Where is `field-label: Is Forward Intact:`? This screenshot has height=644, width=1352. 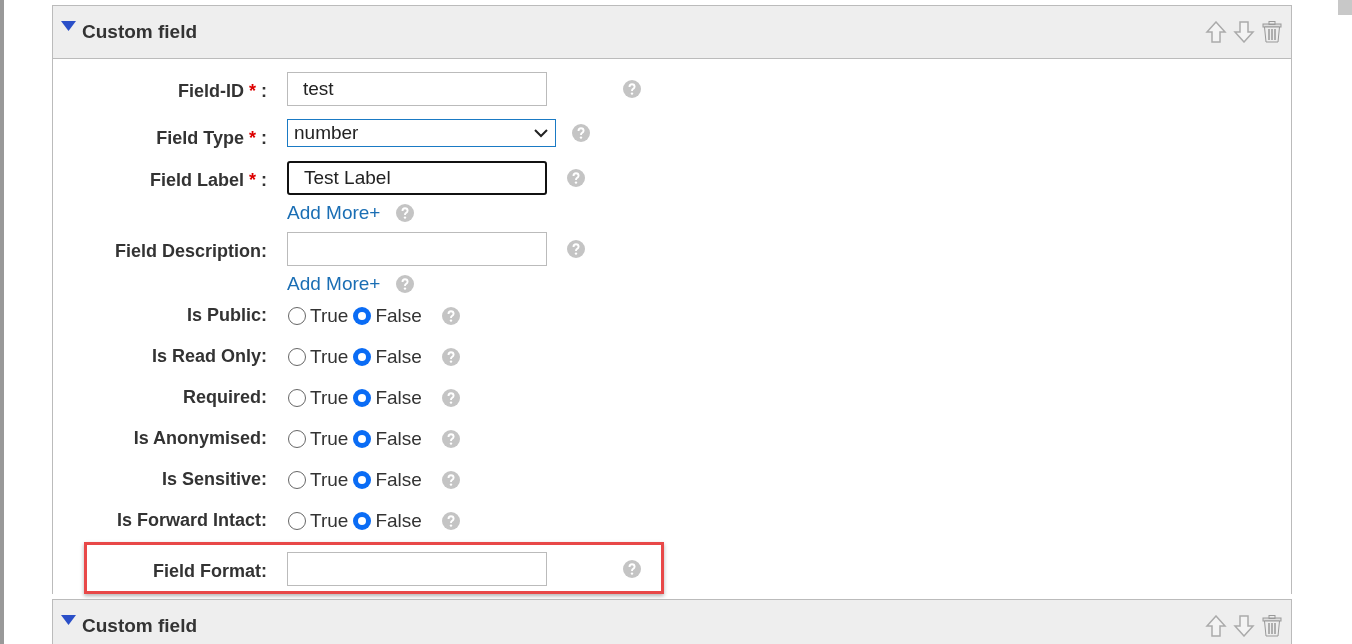 field-label: Is Forward Intact: is located at coordinates (191, 520).